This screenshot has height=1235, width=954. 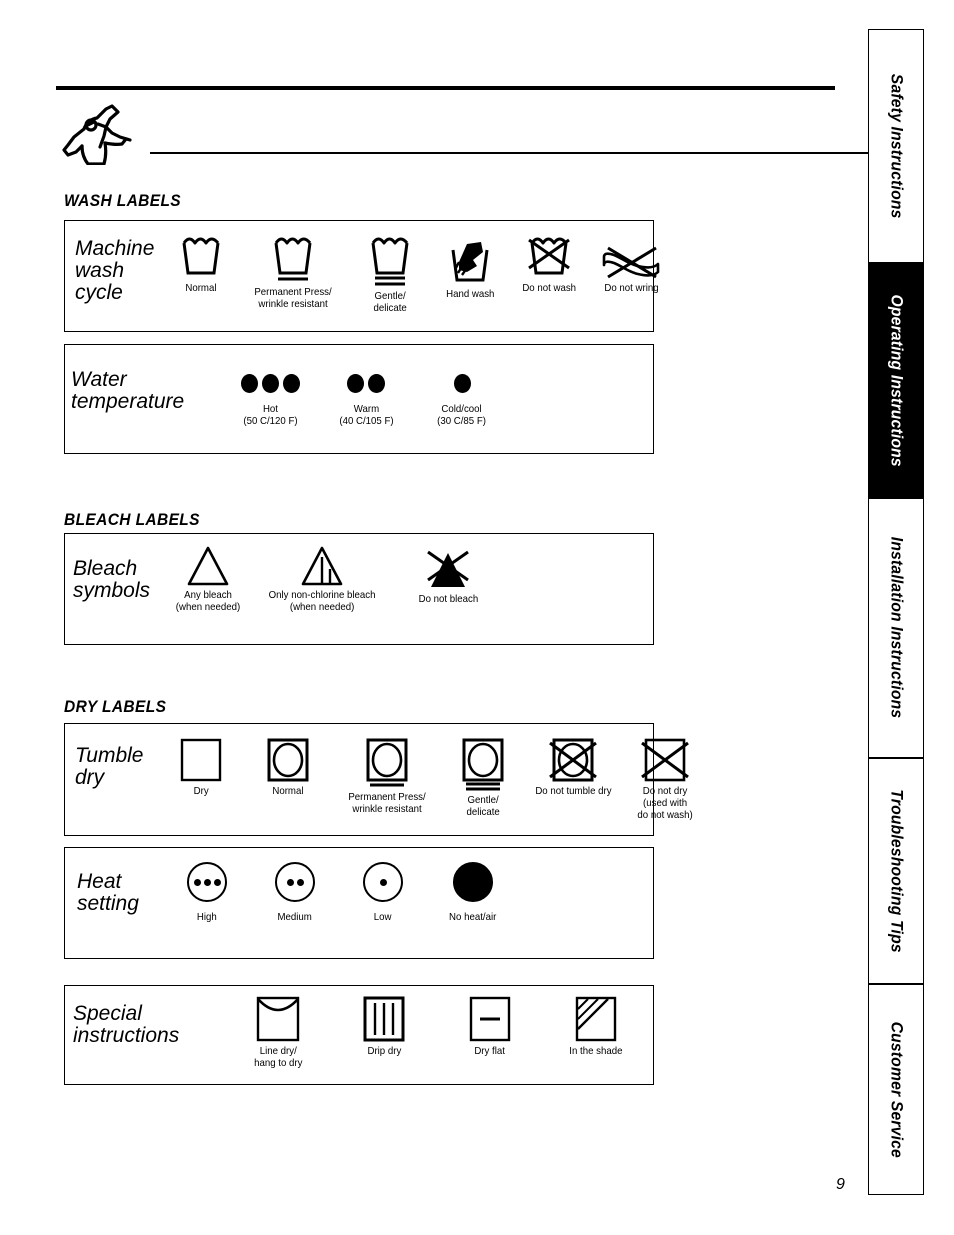 What do you see at coordinates (207, 917) in the screenshot?
I see `caption-heat-high: High` at bounding box center [207, 917].